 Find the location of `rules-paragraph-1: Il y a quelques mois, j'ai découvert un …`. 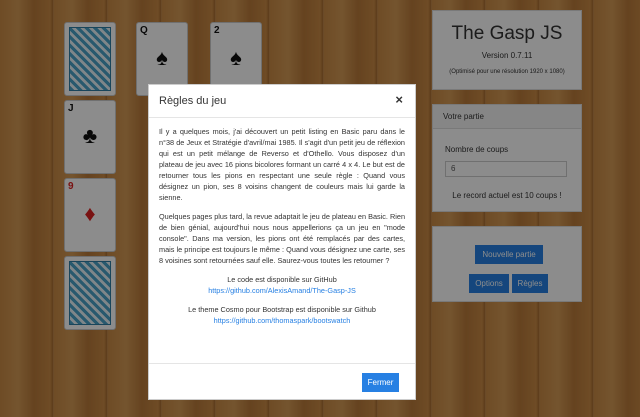

rules-paragraph-1: Il y a quelques mois, j'ai découvert un … is located at coordinates (282, 164).